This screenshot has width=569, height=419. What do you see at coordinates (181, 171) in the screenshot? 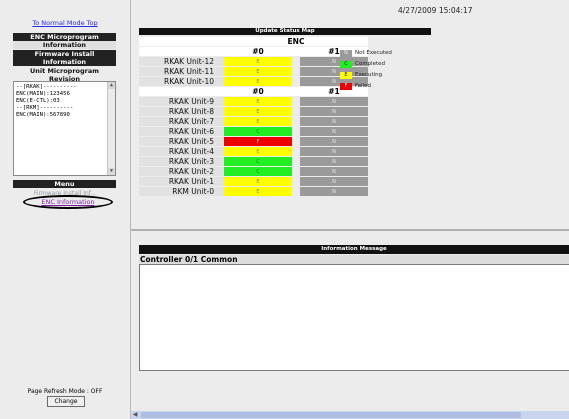
I see `unit-label: RKAK Unit-2` at bounding box center [181, 171].